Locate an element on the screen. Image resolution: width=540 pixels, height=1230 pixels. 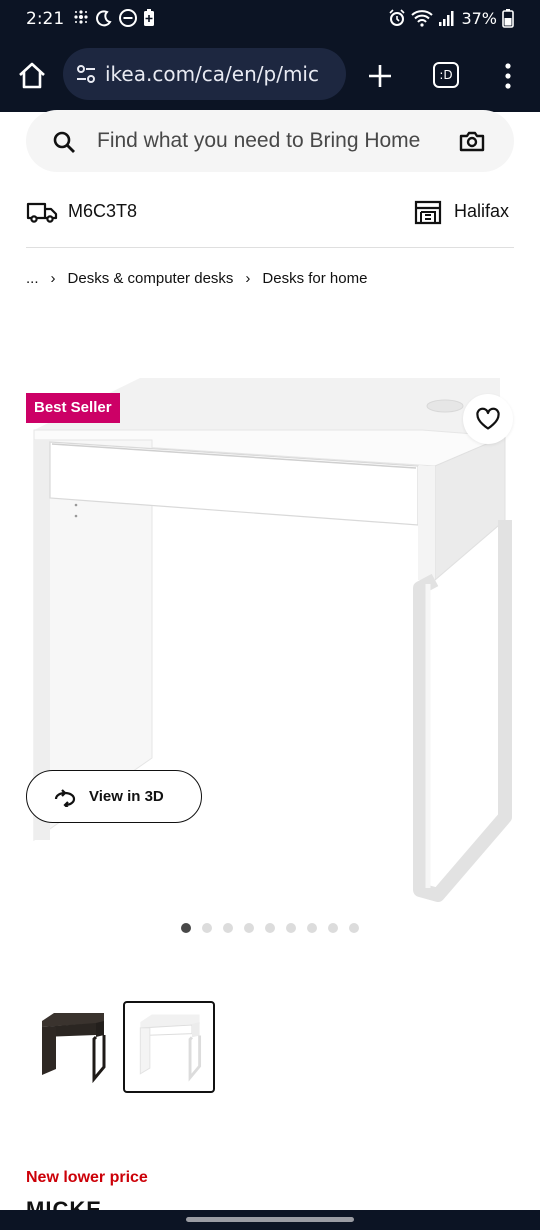
tab-switcher-icon: :D is located at coordinates (446, 75).